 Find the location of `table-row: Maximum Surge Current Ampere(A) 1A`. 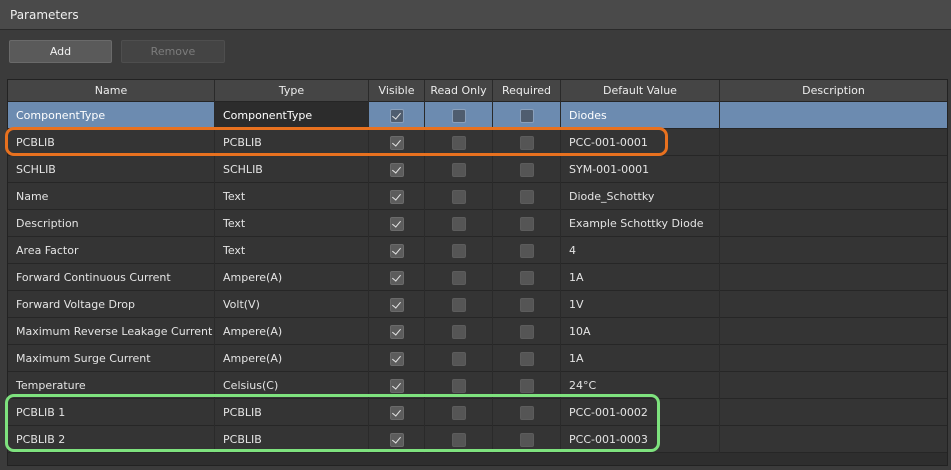

table-row: Maximum Surge Current Ampere(A) 1A is located at coordinates (477, 358).